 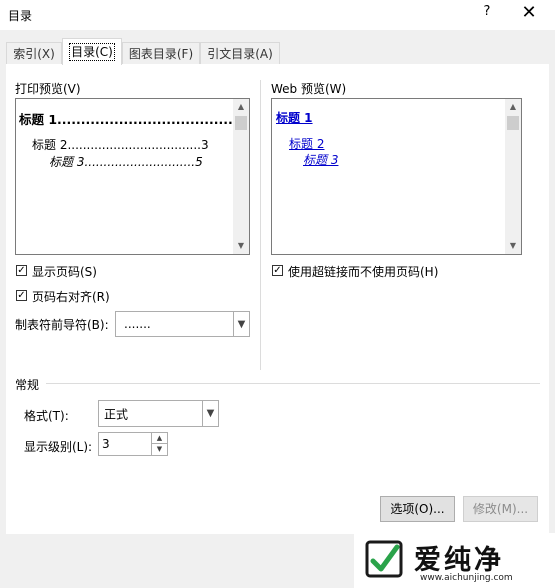 I want to click on web-preview-link-1: 标题 1, so click(x=294, y=118).